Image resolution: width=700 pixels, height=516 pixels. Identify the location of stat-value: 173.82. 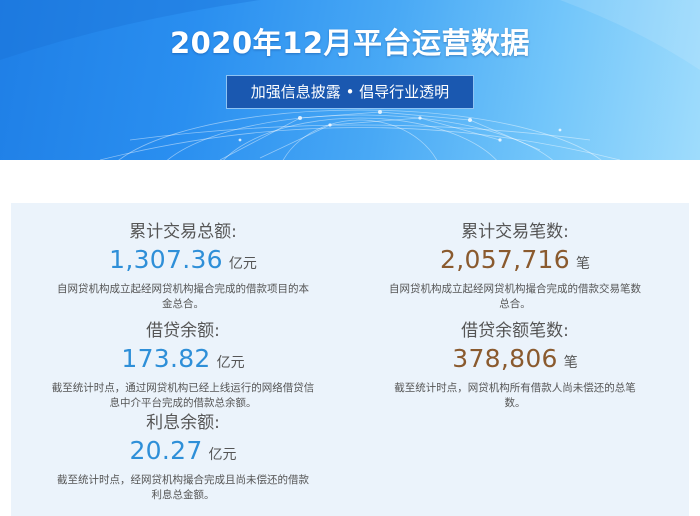
(166, 358).